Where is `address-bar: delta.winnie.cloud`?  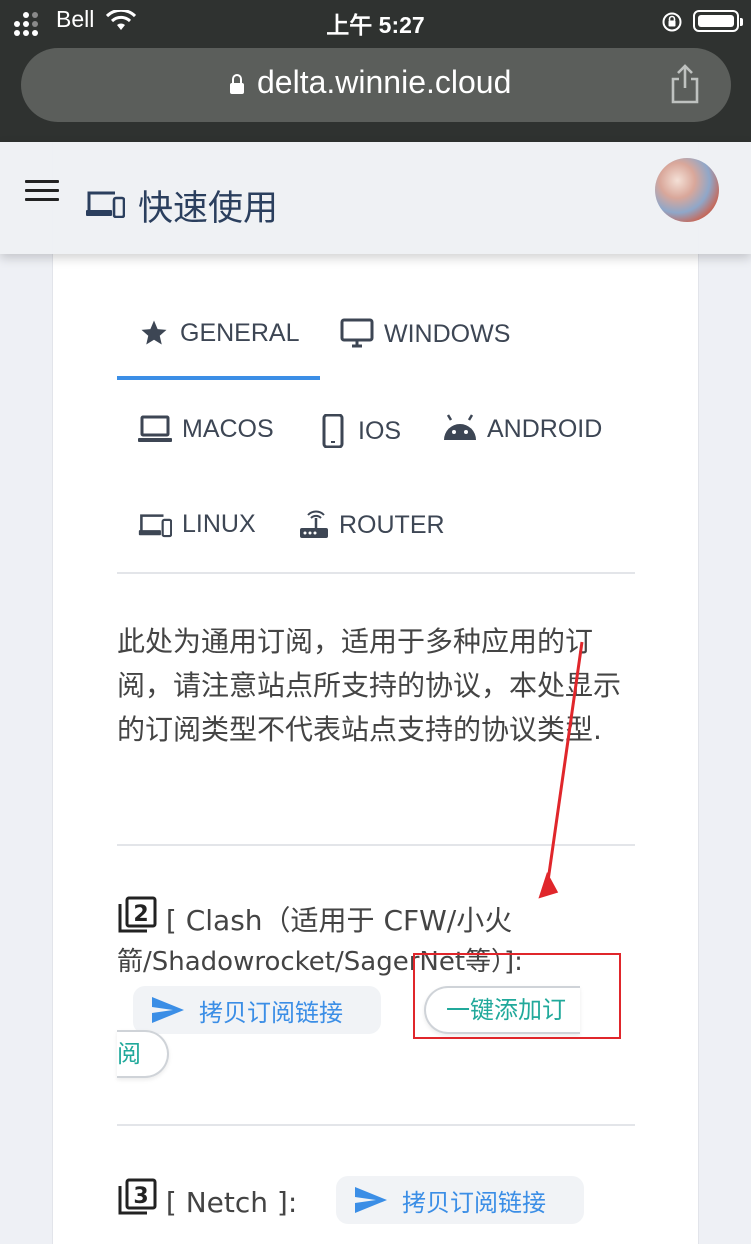 address-bar: delta.winnie.cloud is located at coordinates (376, 85).